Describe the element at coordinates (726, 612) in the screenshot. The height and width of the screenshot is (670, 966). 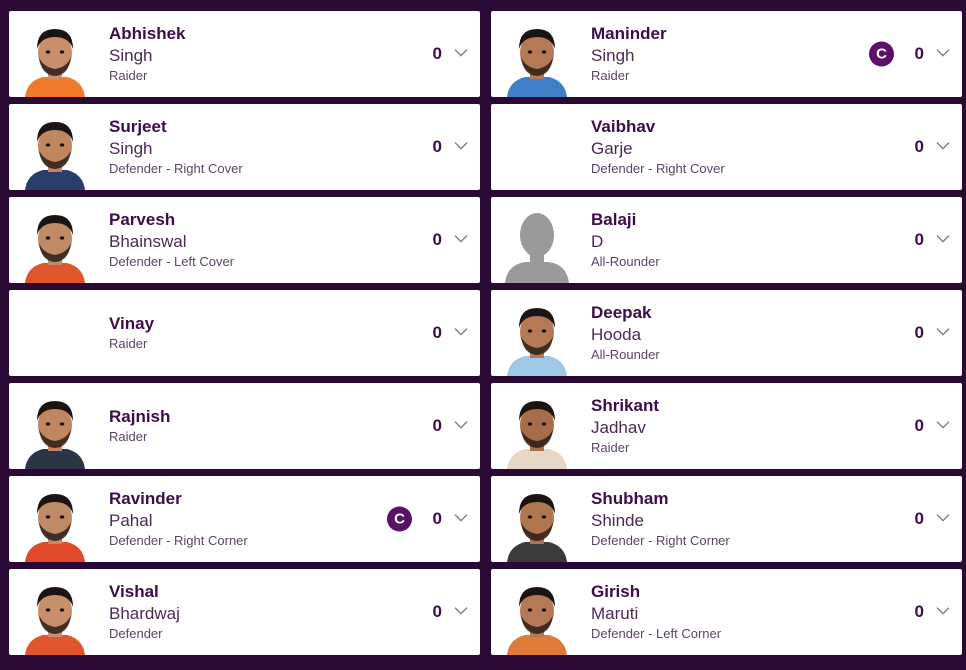
I see `player-card: Girish Maruti Defender - Left Corner 0` at that location.